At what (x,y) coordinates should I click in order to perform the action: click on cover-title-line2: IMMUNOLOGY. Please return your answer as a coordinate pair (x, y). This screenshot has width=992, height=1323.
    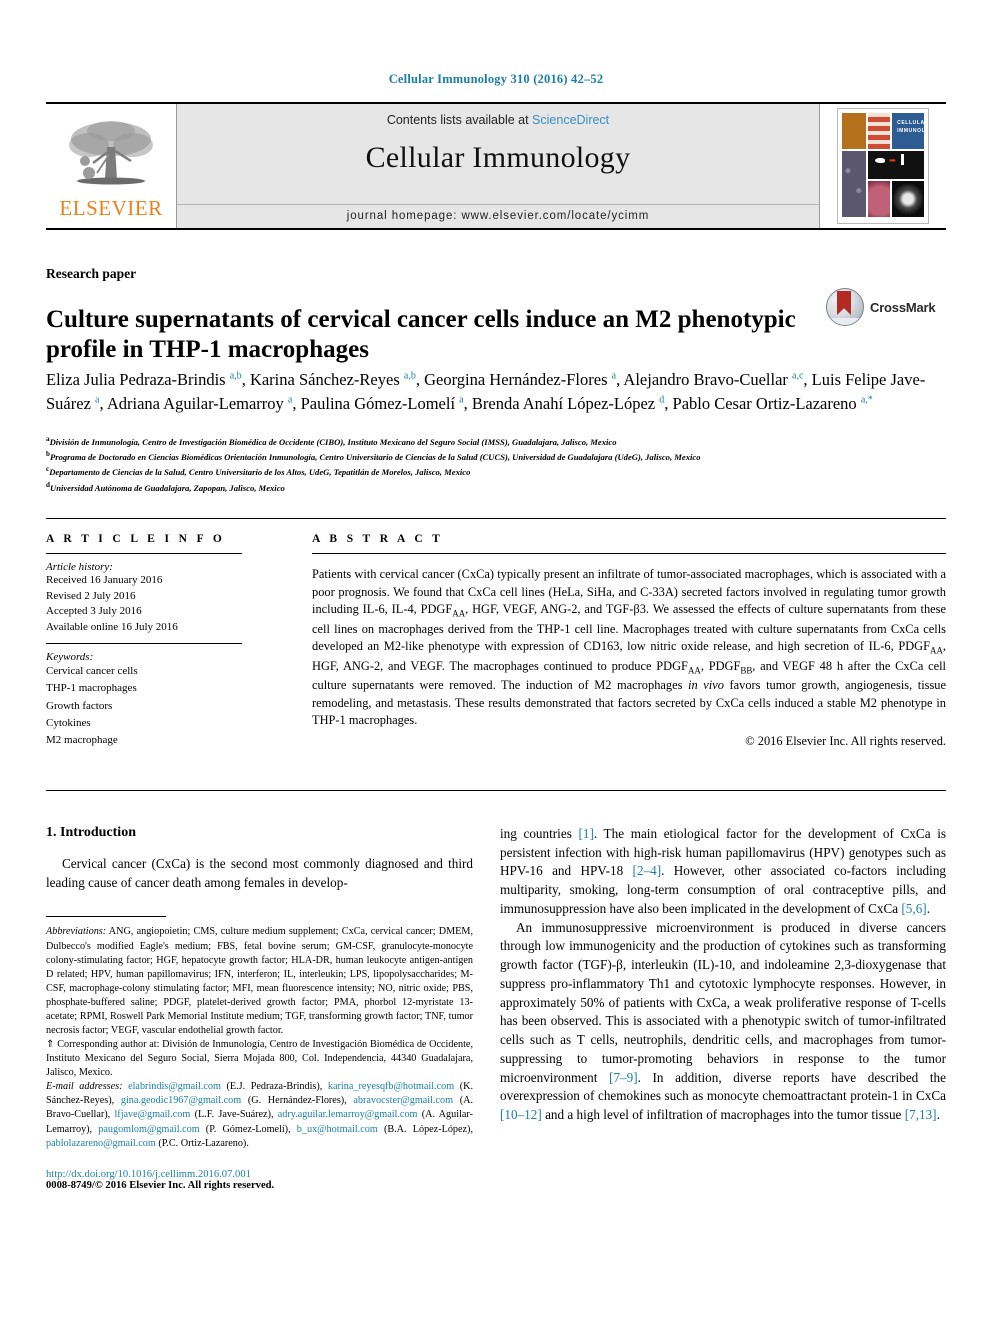
    Looking at the image, I should click on (910, 130).